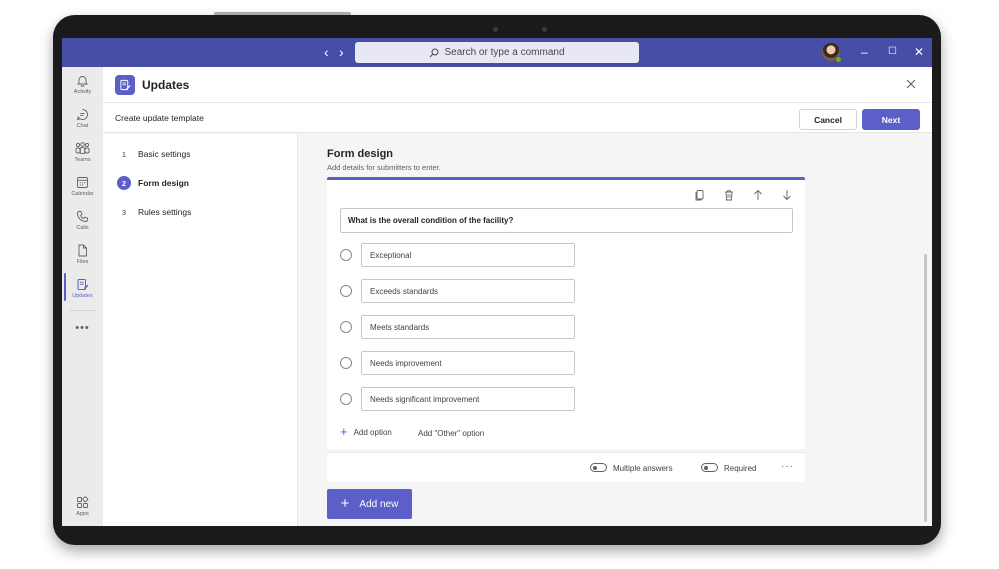  What do you see at coordinates (166, 85) in the screenshot?
I see `page-title: Updates` at bounding box center [166, 85].